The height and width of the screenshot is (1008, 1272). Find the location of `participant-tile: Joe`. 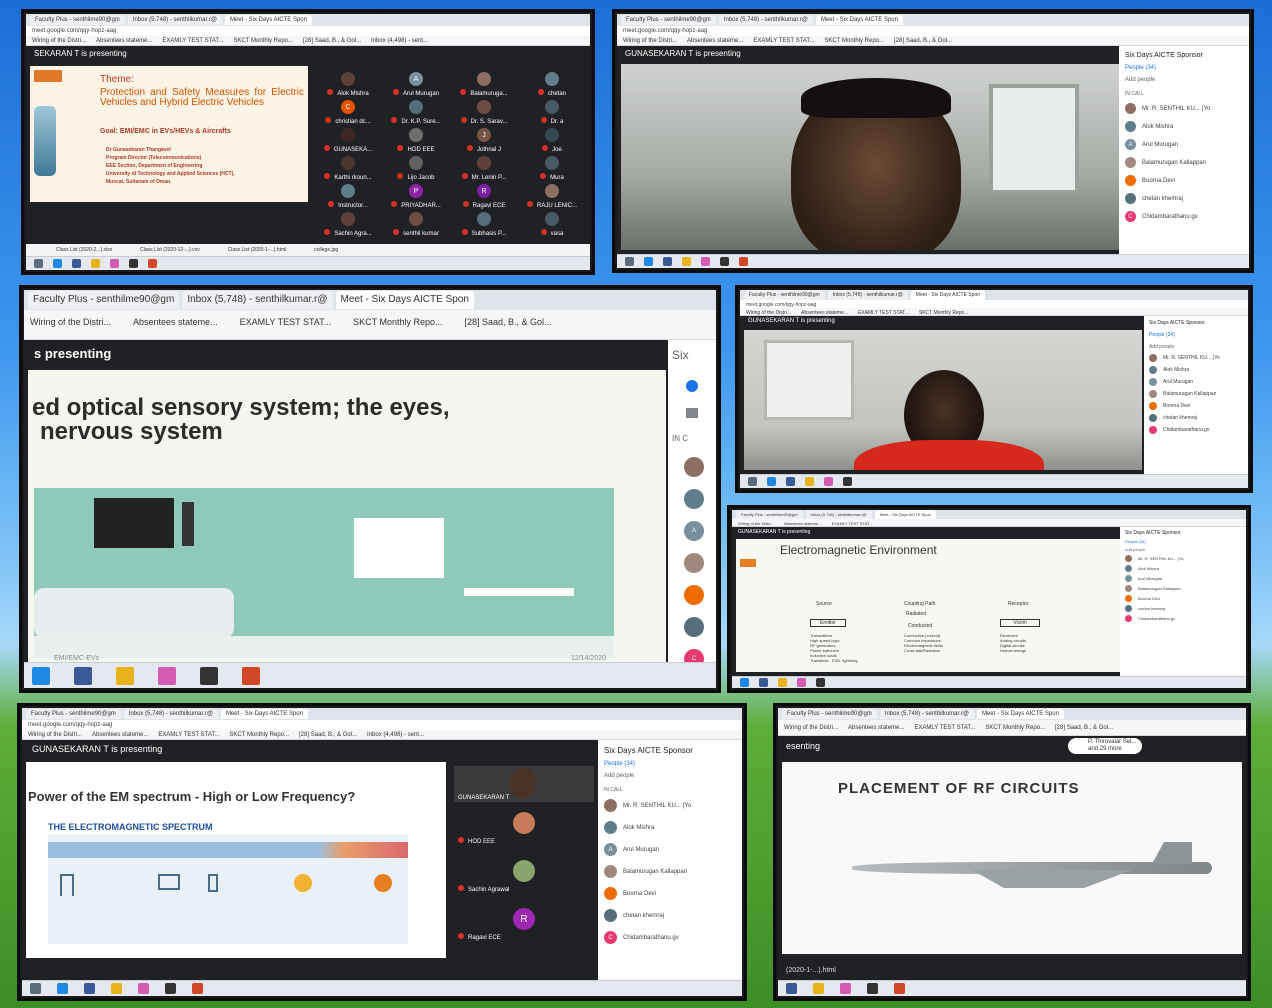

participant-tile: Joe is located at coordinates (552, 140).